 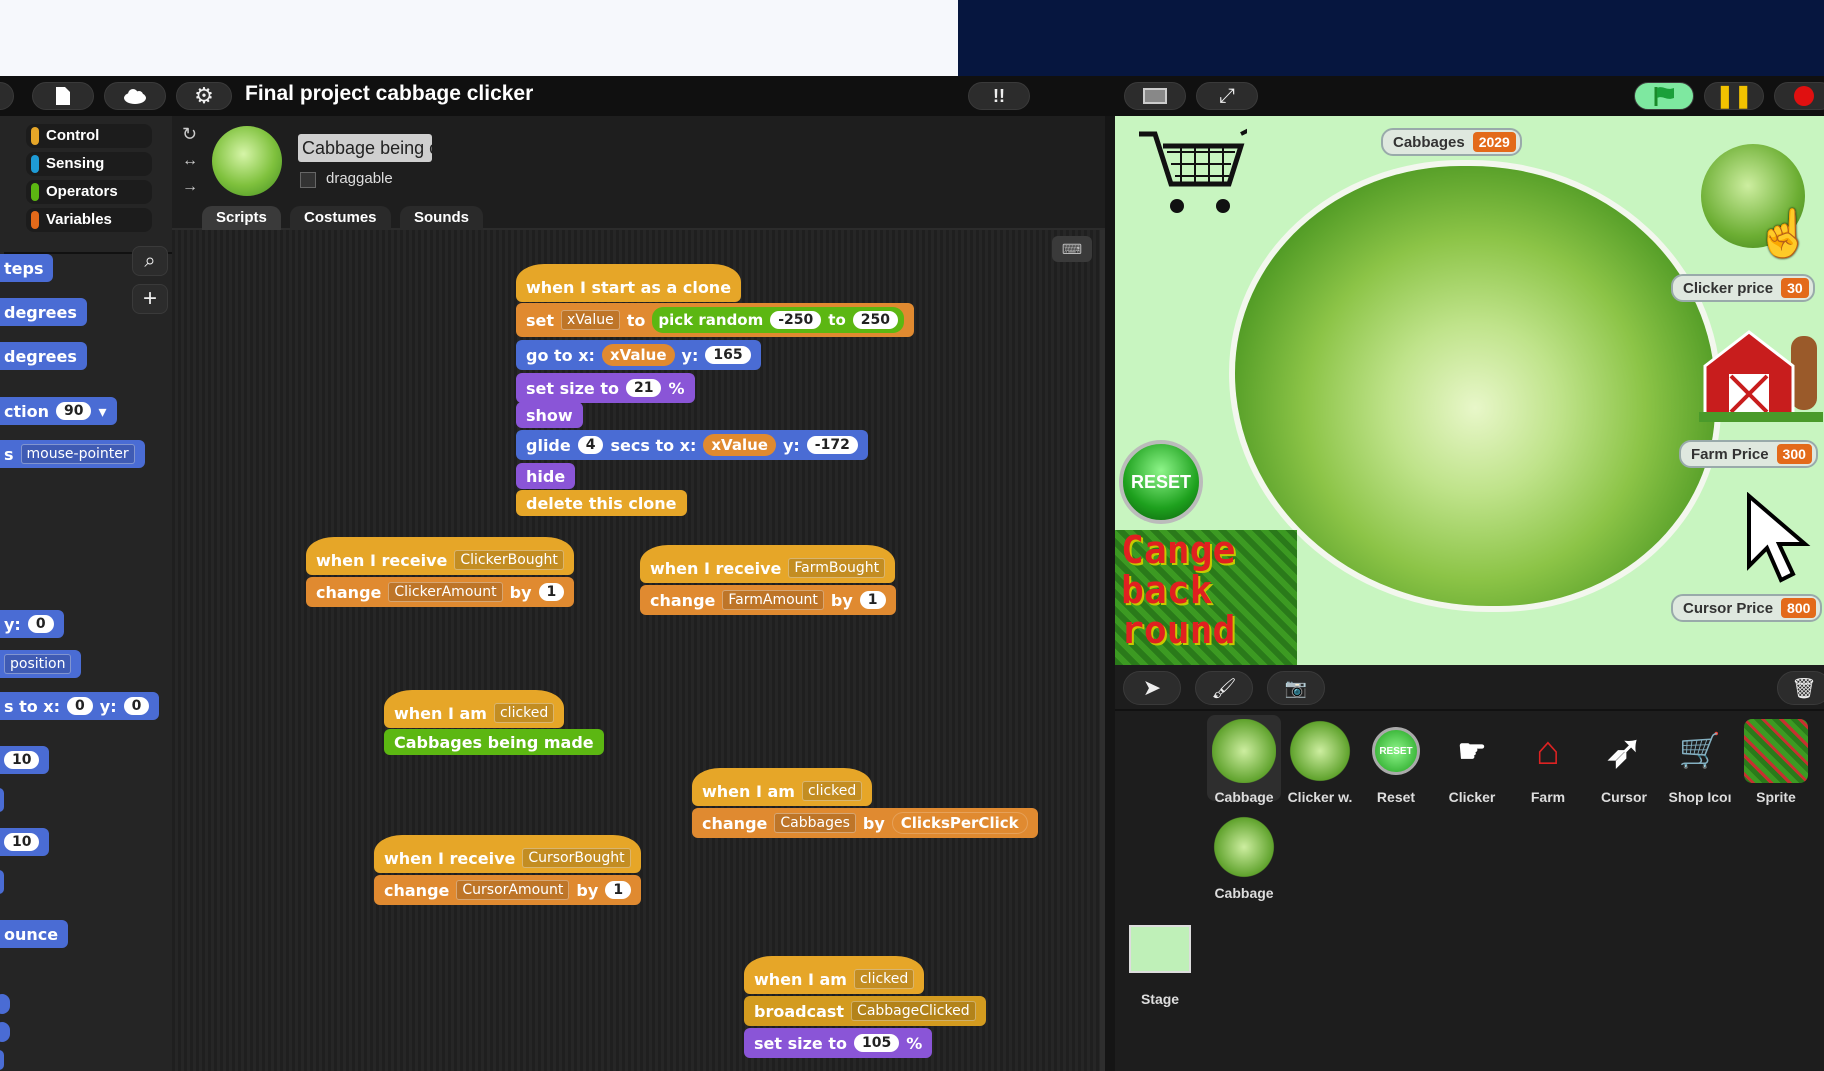 I want to click on no-rotate-icon: →, so click(x=190, y=187).